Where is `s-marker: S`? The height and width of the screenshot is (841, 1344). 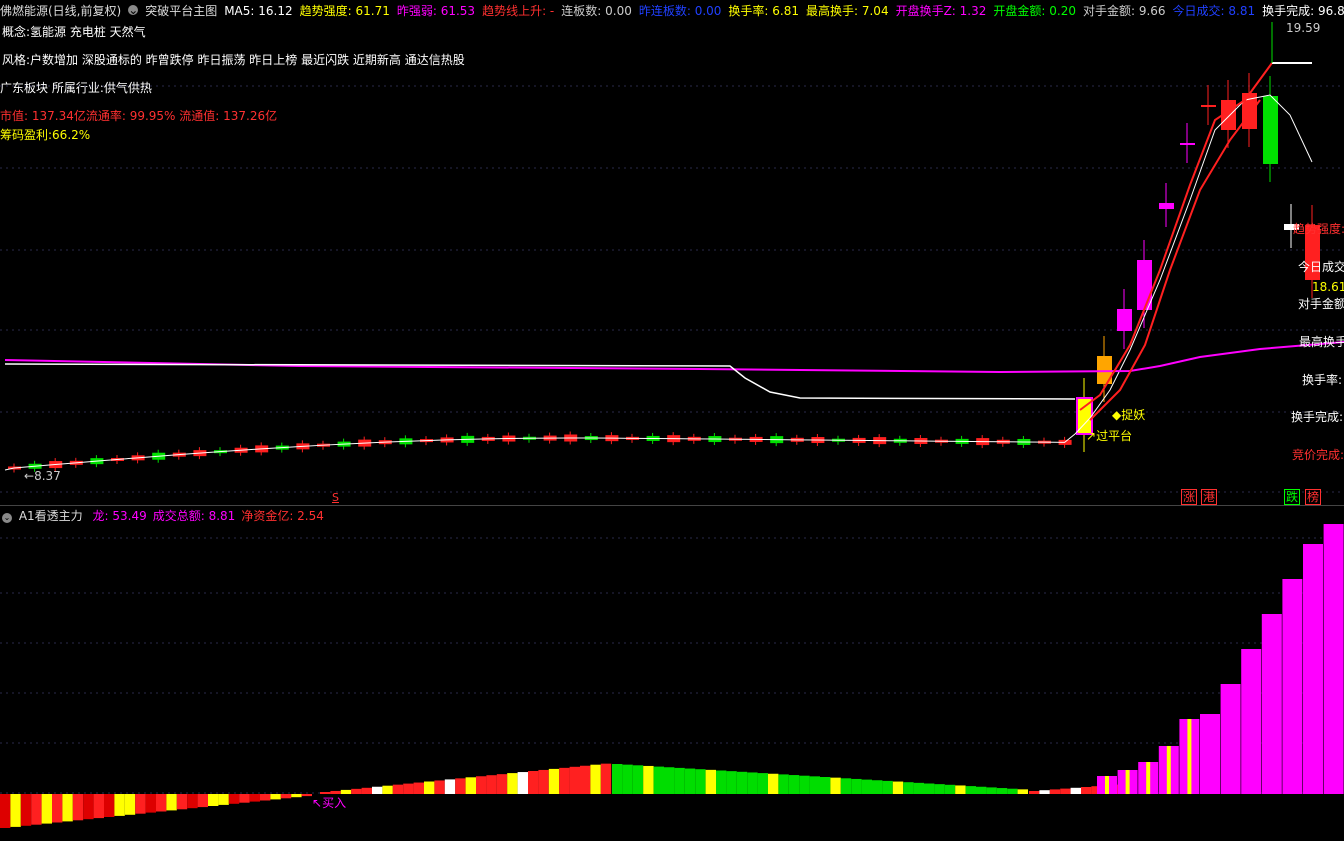
s-marker: S is located at coordinates (335, 497).